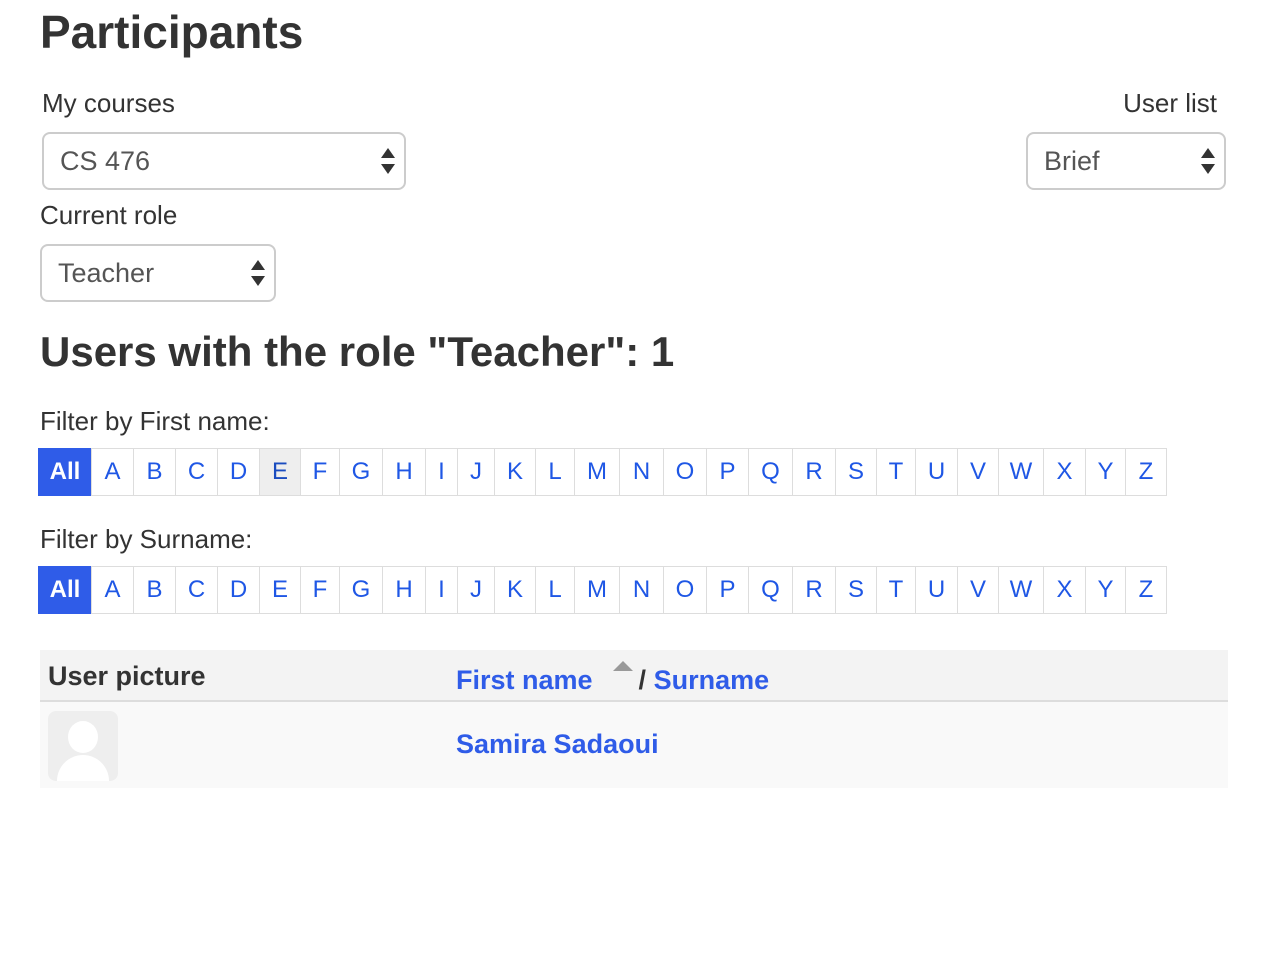 The image size is (1278, 970). Describe the element at coordinates (476, 590) in the screenshot. I see `surname-filter-j: J` at that location.